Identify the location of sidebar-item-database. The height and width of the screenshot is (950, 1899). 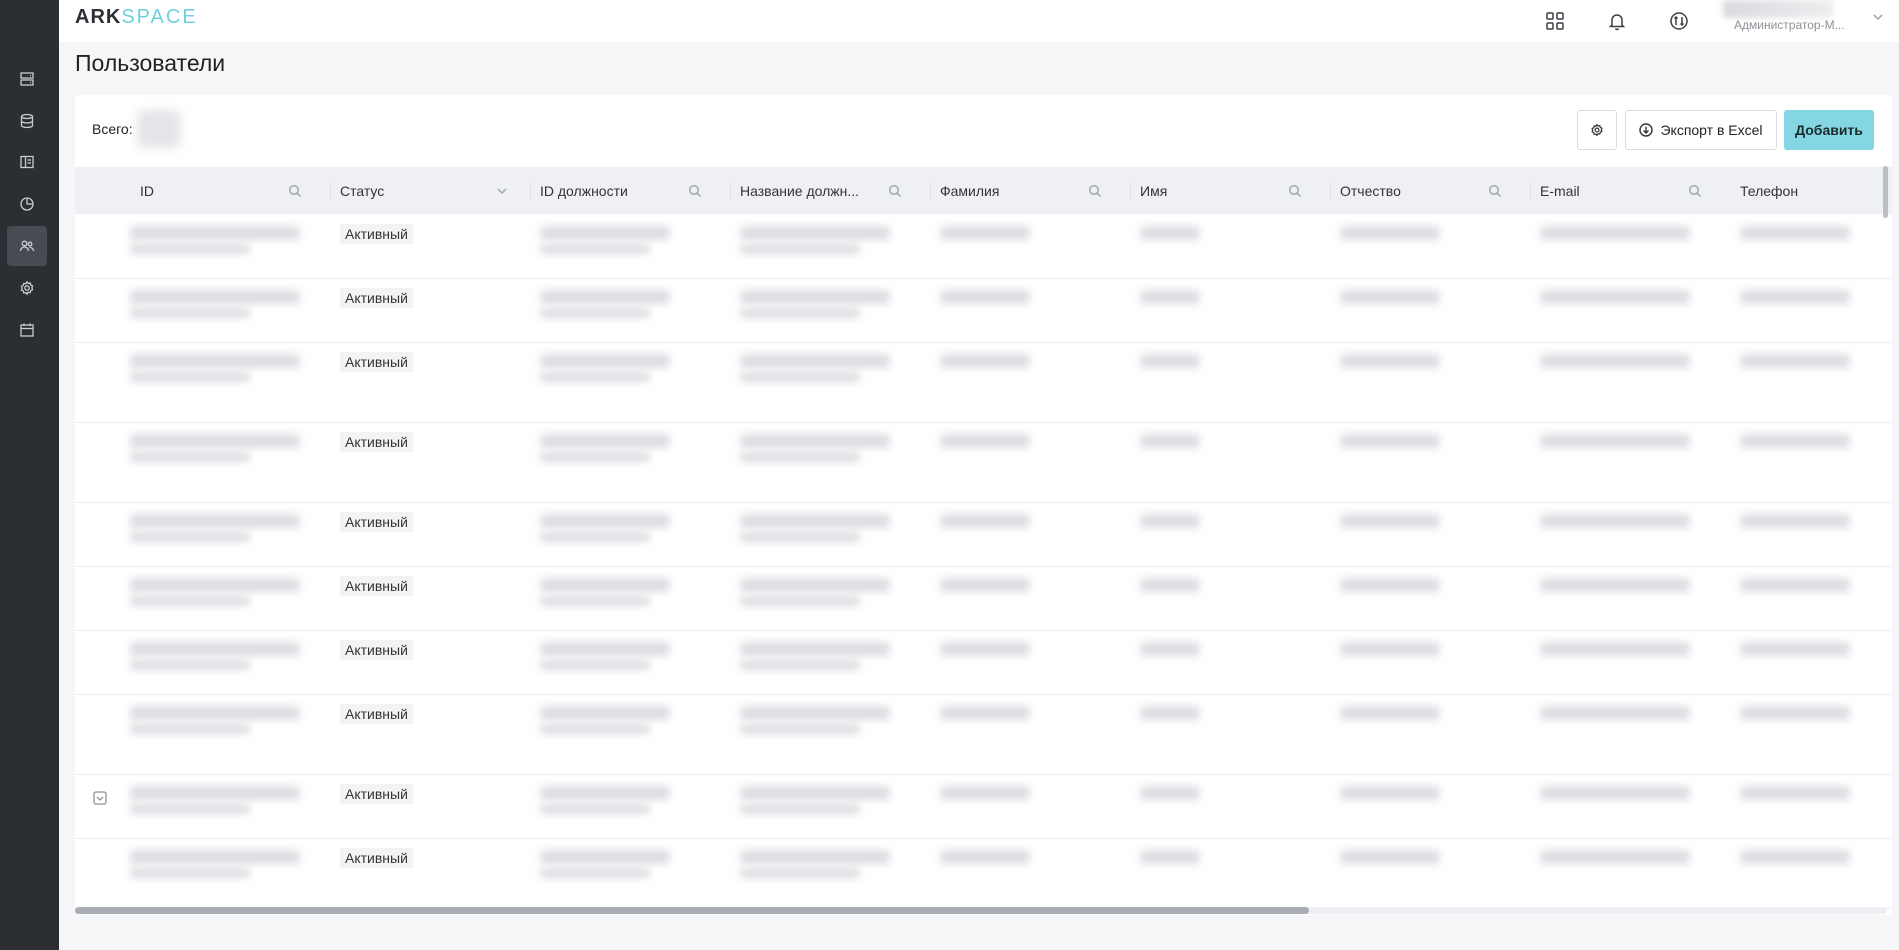
(27, 121).